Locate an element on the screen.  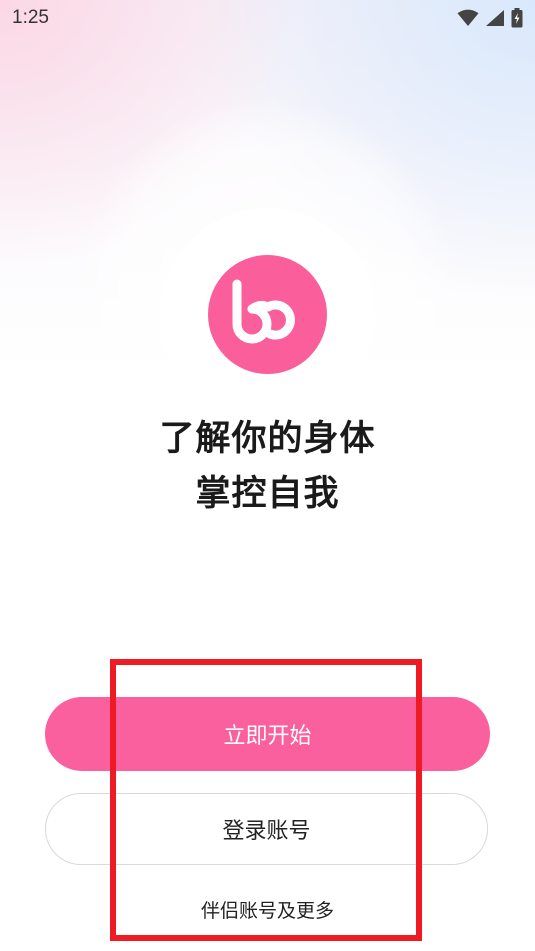
partner-account-more-link: 伴侣账号及更多 is located at coordinates (267, 909).